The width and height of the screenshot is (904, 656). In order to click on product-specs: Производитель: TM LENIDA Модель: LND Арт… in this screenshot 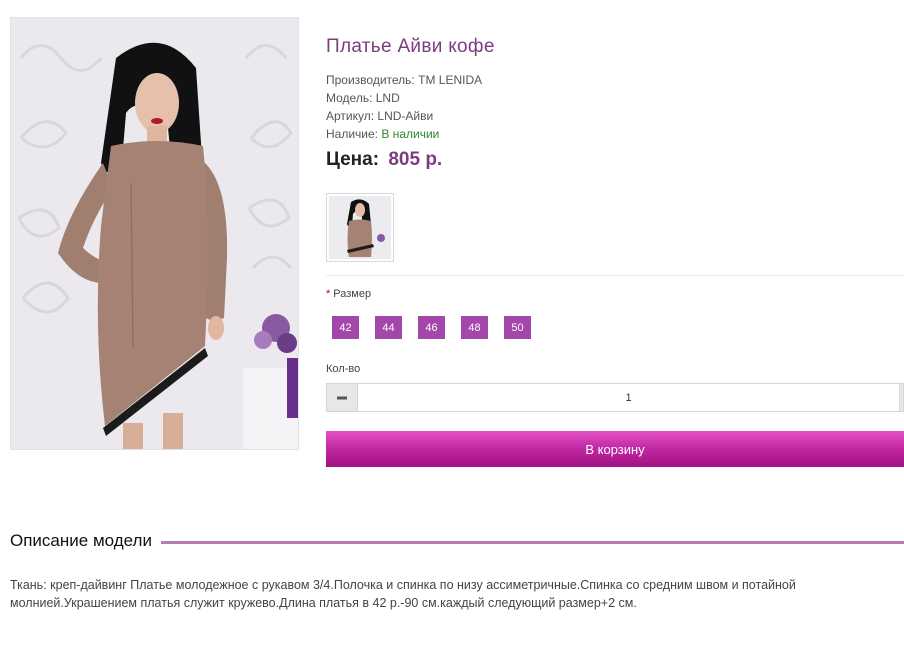, I will do `click(615, 107)`.